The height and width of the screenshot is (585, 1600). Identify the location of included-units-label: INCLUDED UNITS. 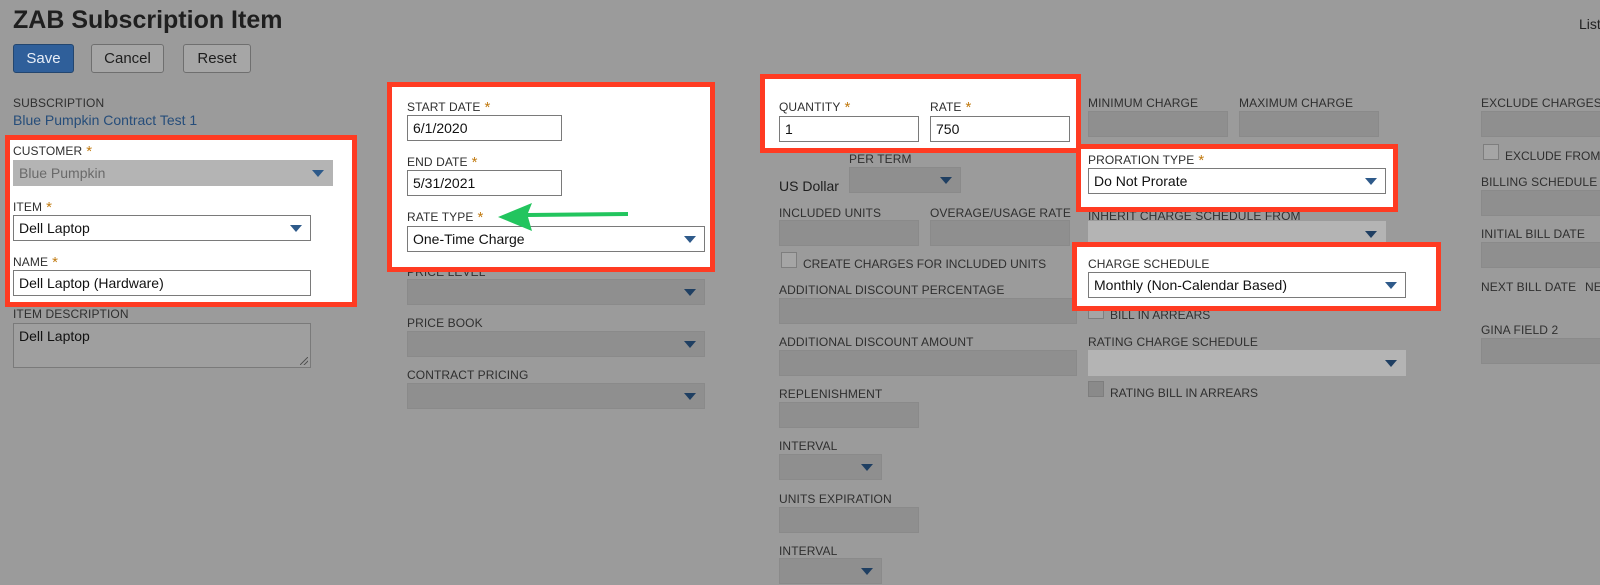
(830, 213).